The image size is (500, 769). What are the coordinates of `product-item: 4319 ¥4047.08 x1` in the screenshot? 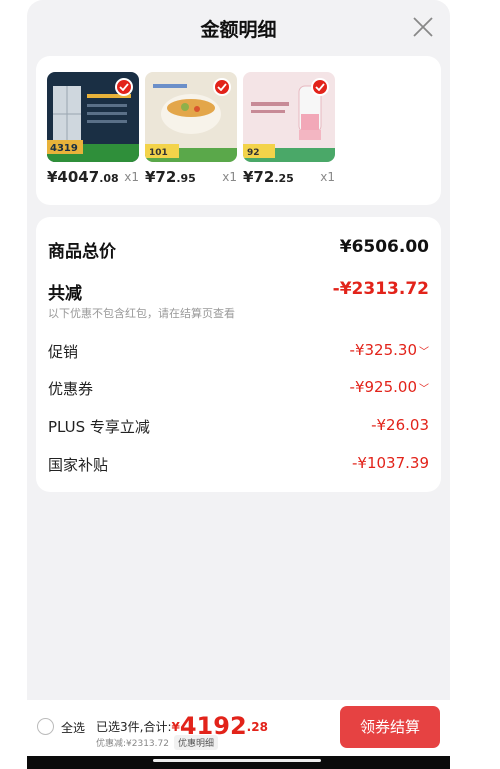 It's located at (93, 129).